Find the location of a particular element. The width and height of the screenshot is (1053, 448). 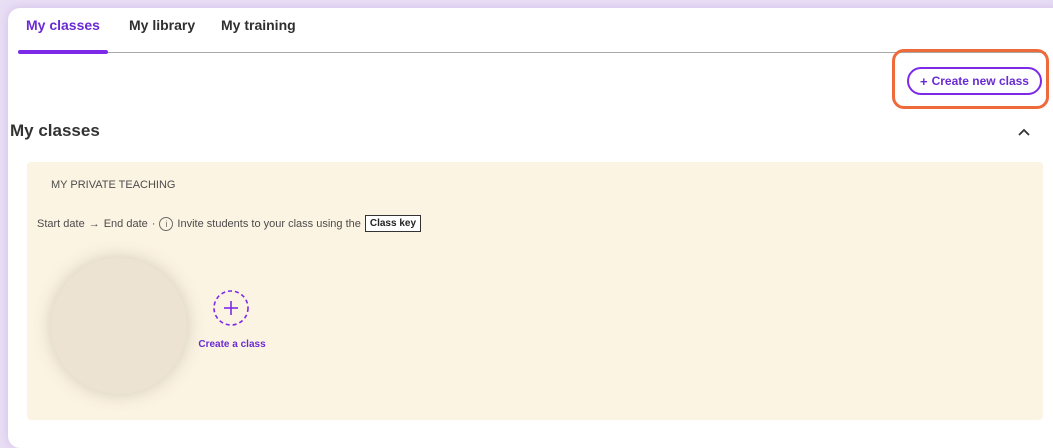

create-class-button is located at coordinates (231, 308).